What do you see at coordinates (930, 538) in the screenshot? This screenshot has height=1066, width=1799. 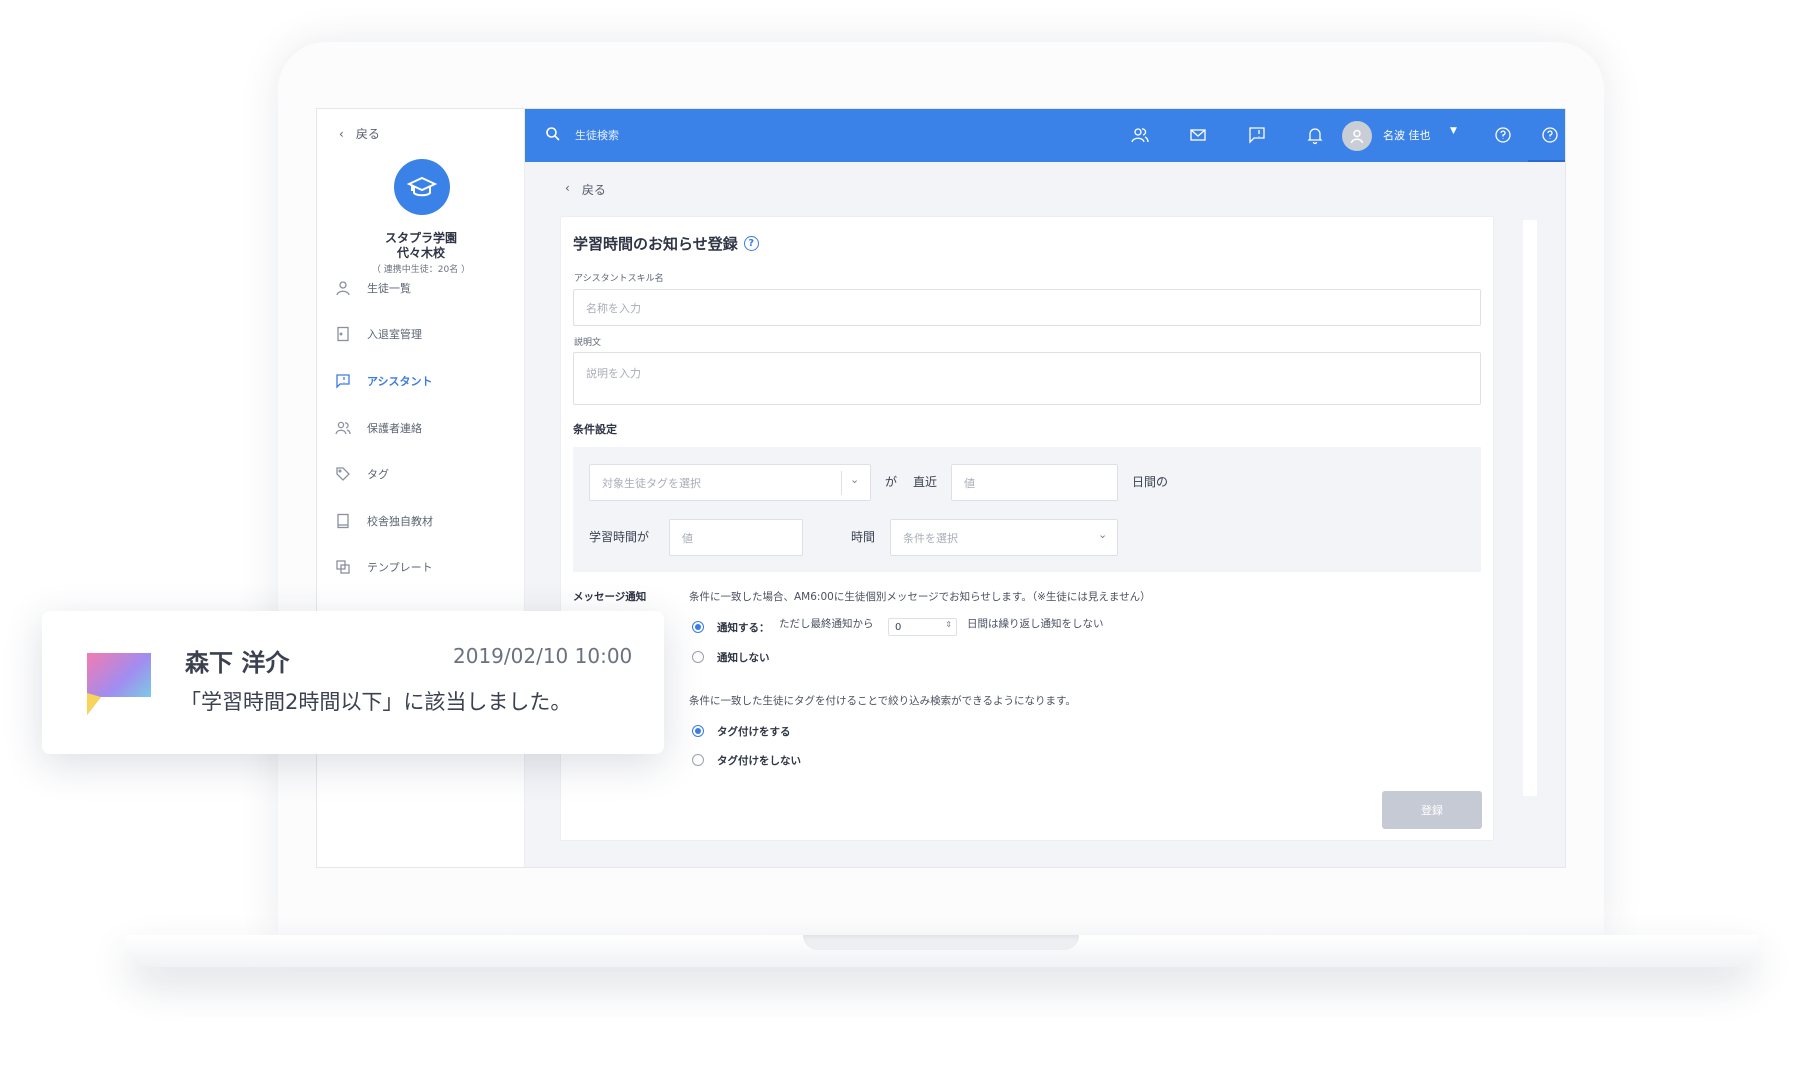 I see `condition-select-placeholder: 条件を選択` at bounding box center [930, 538].